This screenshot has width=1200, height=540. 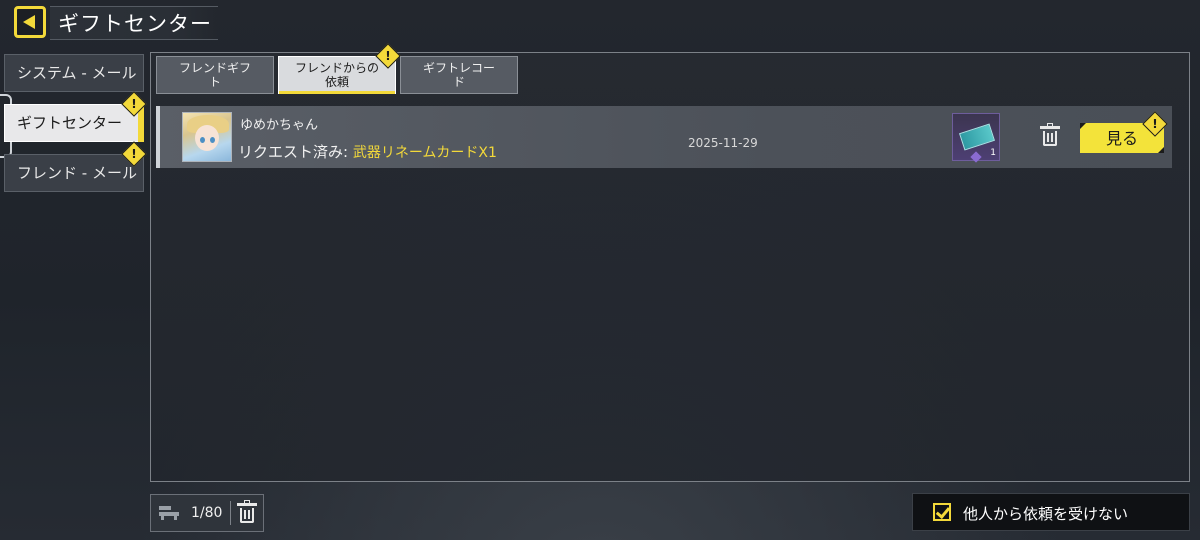 What do you see at coordinates (169, 513) in the screenshot?
I see `storage-icon` at bounding box center [169, 513].